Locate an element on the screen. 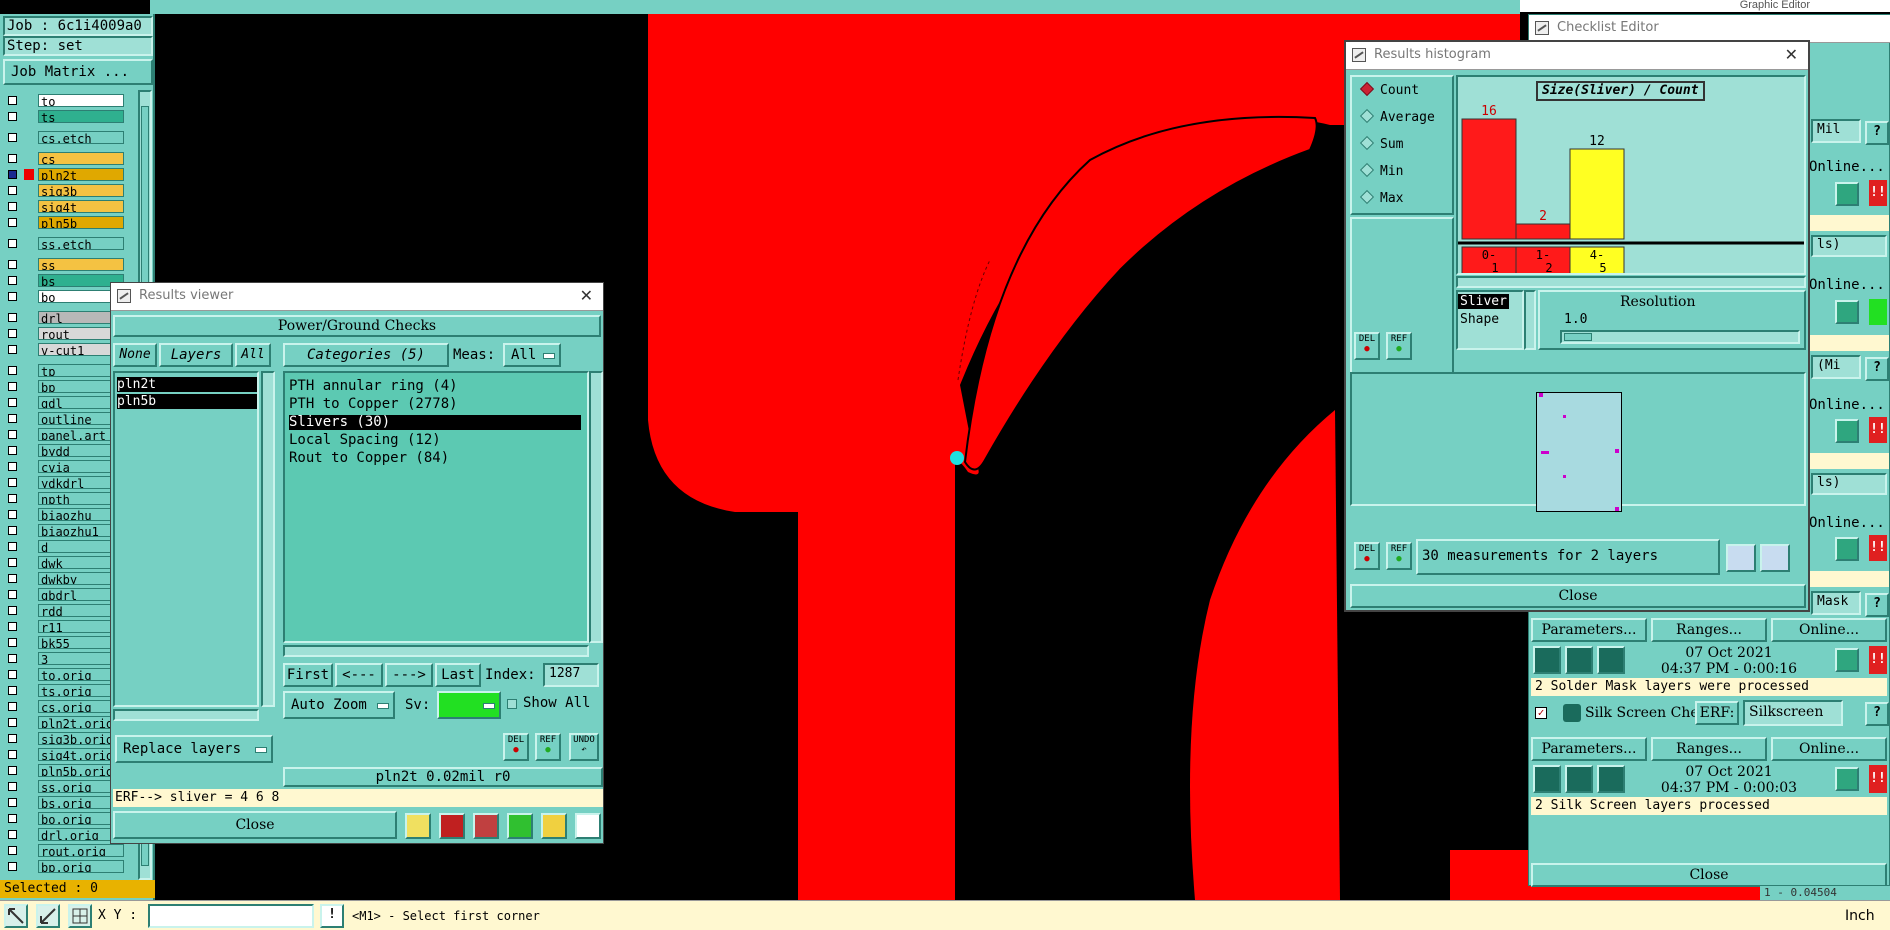 The height and width of the screenshot is (930, 1890). mode-sum: Sum is located at coordinates (1381, 144).